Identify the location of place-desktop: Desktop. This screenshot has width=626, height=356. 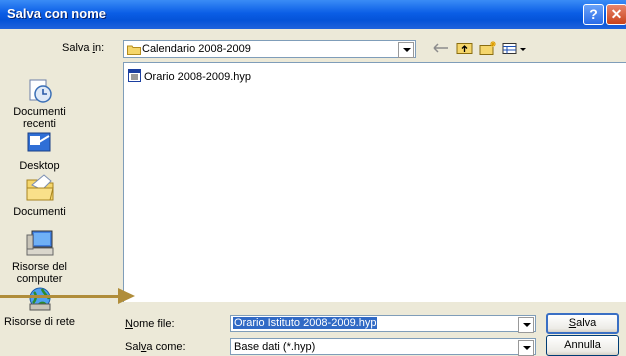
(39, 151).